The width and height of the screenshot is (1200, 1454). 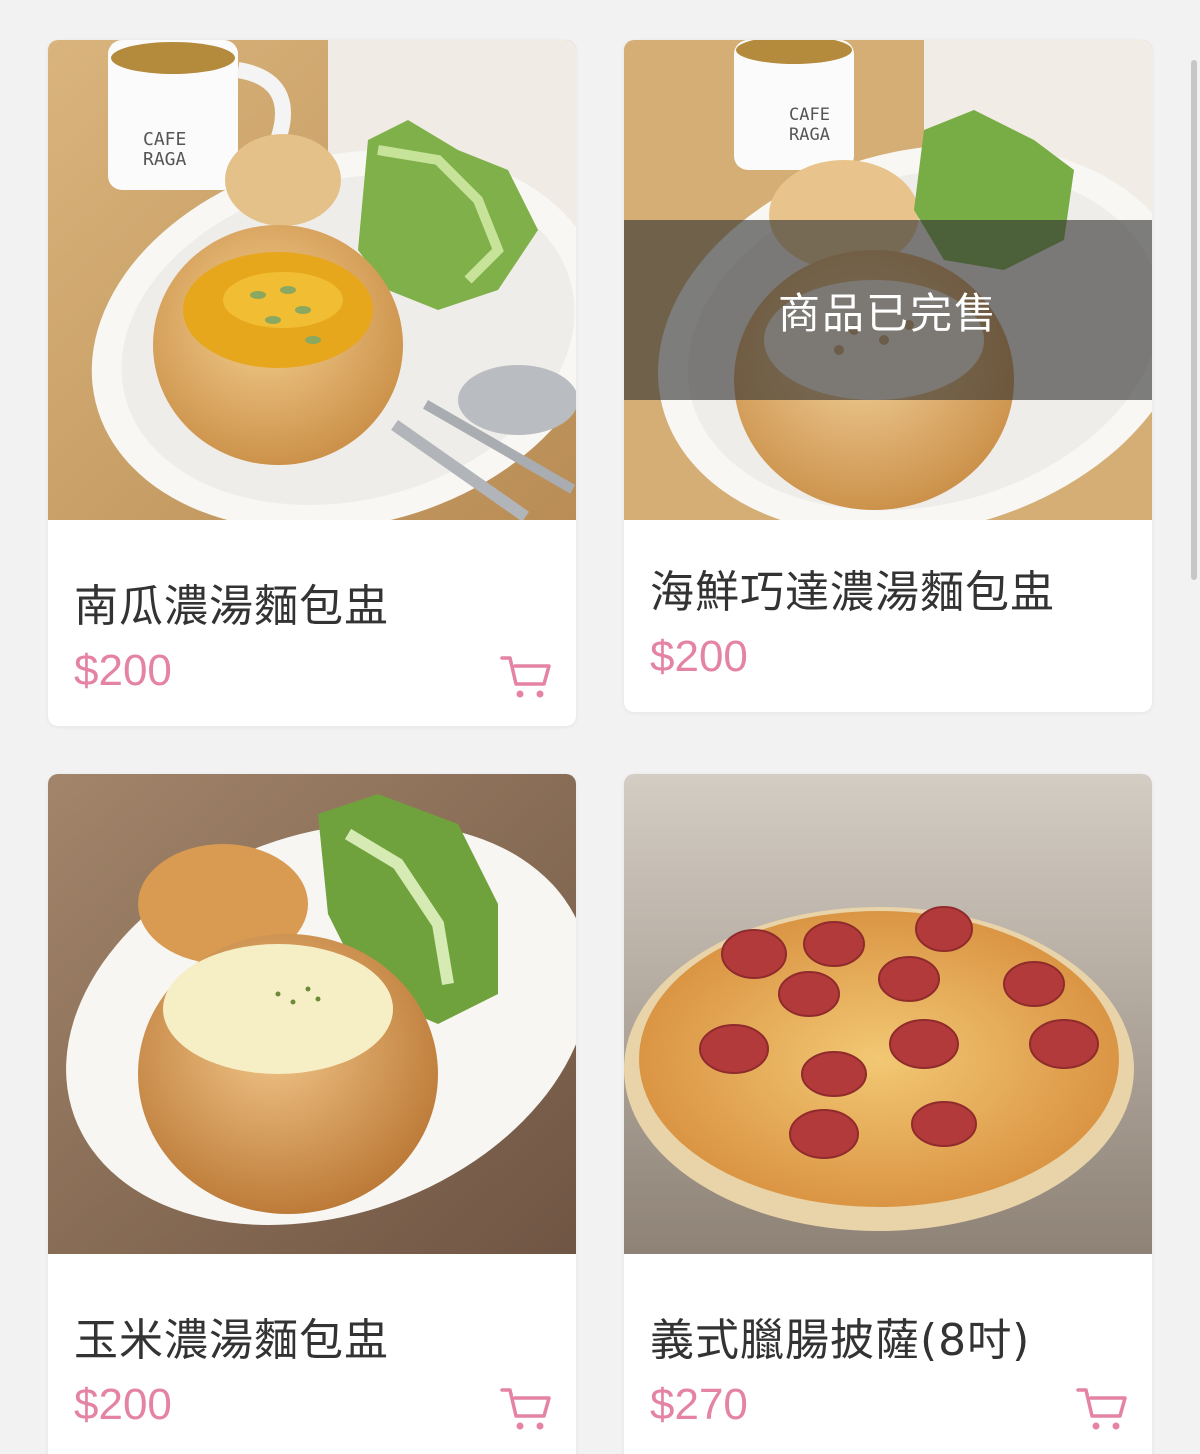 What do you see at coordinates (231, 1336) in the screenshot?
I see `product-name: 玉米濃湯麵包盅` at bounding box center [231, 1336].